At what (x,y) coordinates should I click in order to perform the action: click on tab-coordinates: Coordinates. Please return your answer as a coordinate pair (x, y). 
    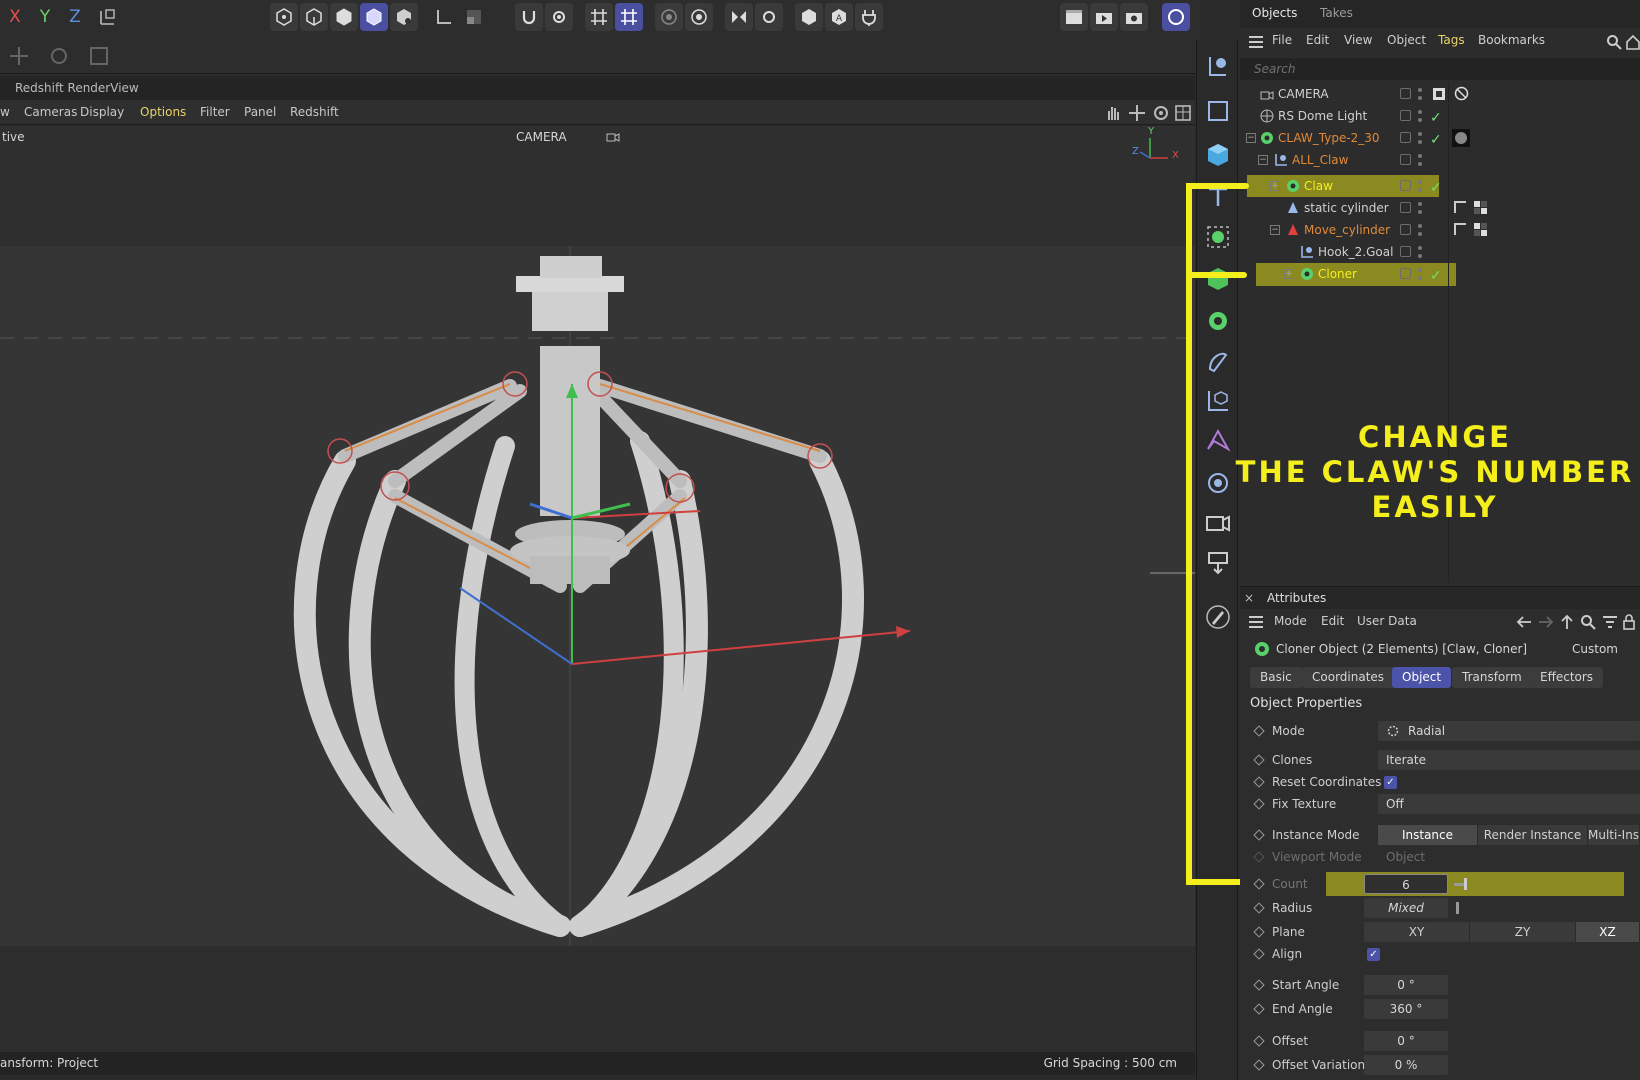
    Looking at the image, I should click on (1348, 677).